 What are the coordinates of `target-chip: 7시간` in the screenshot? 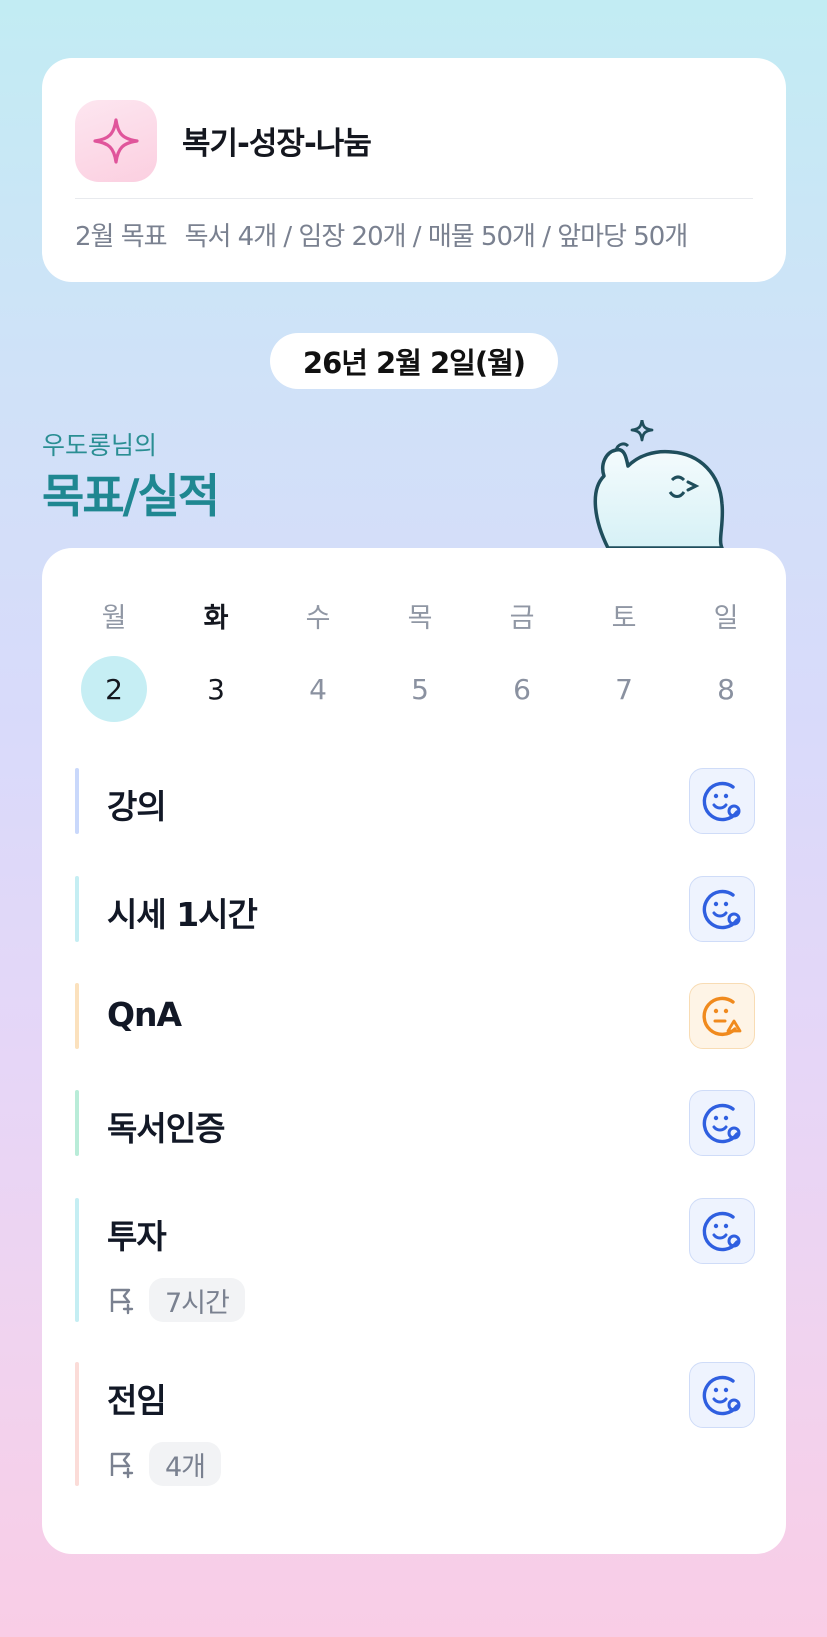 It's located at (197, 1300).